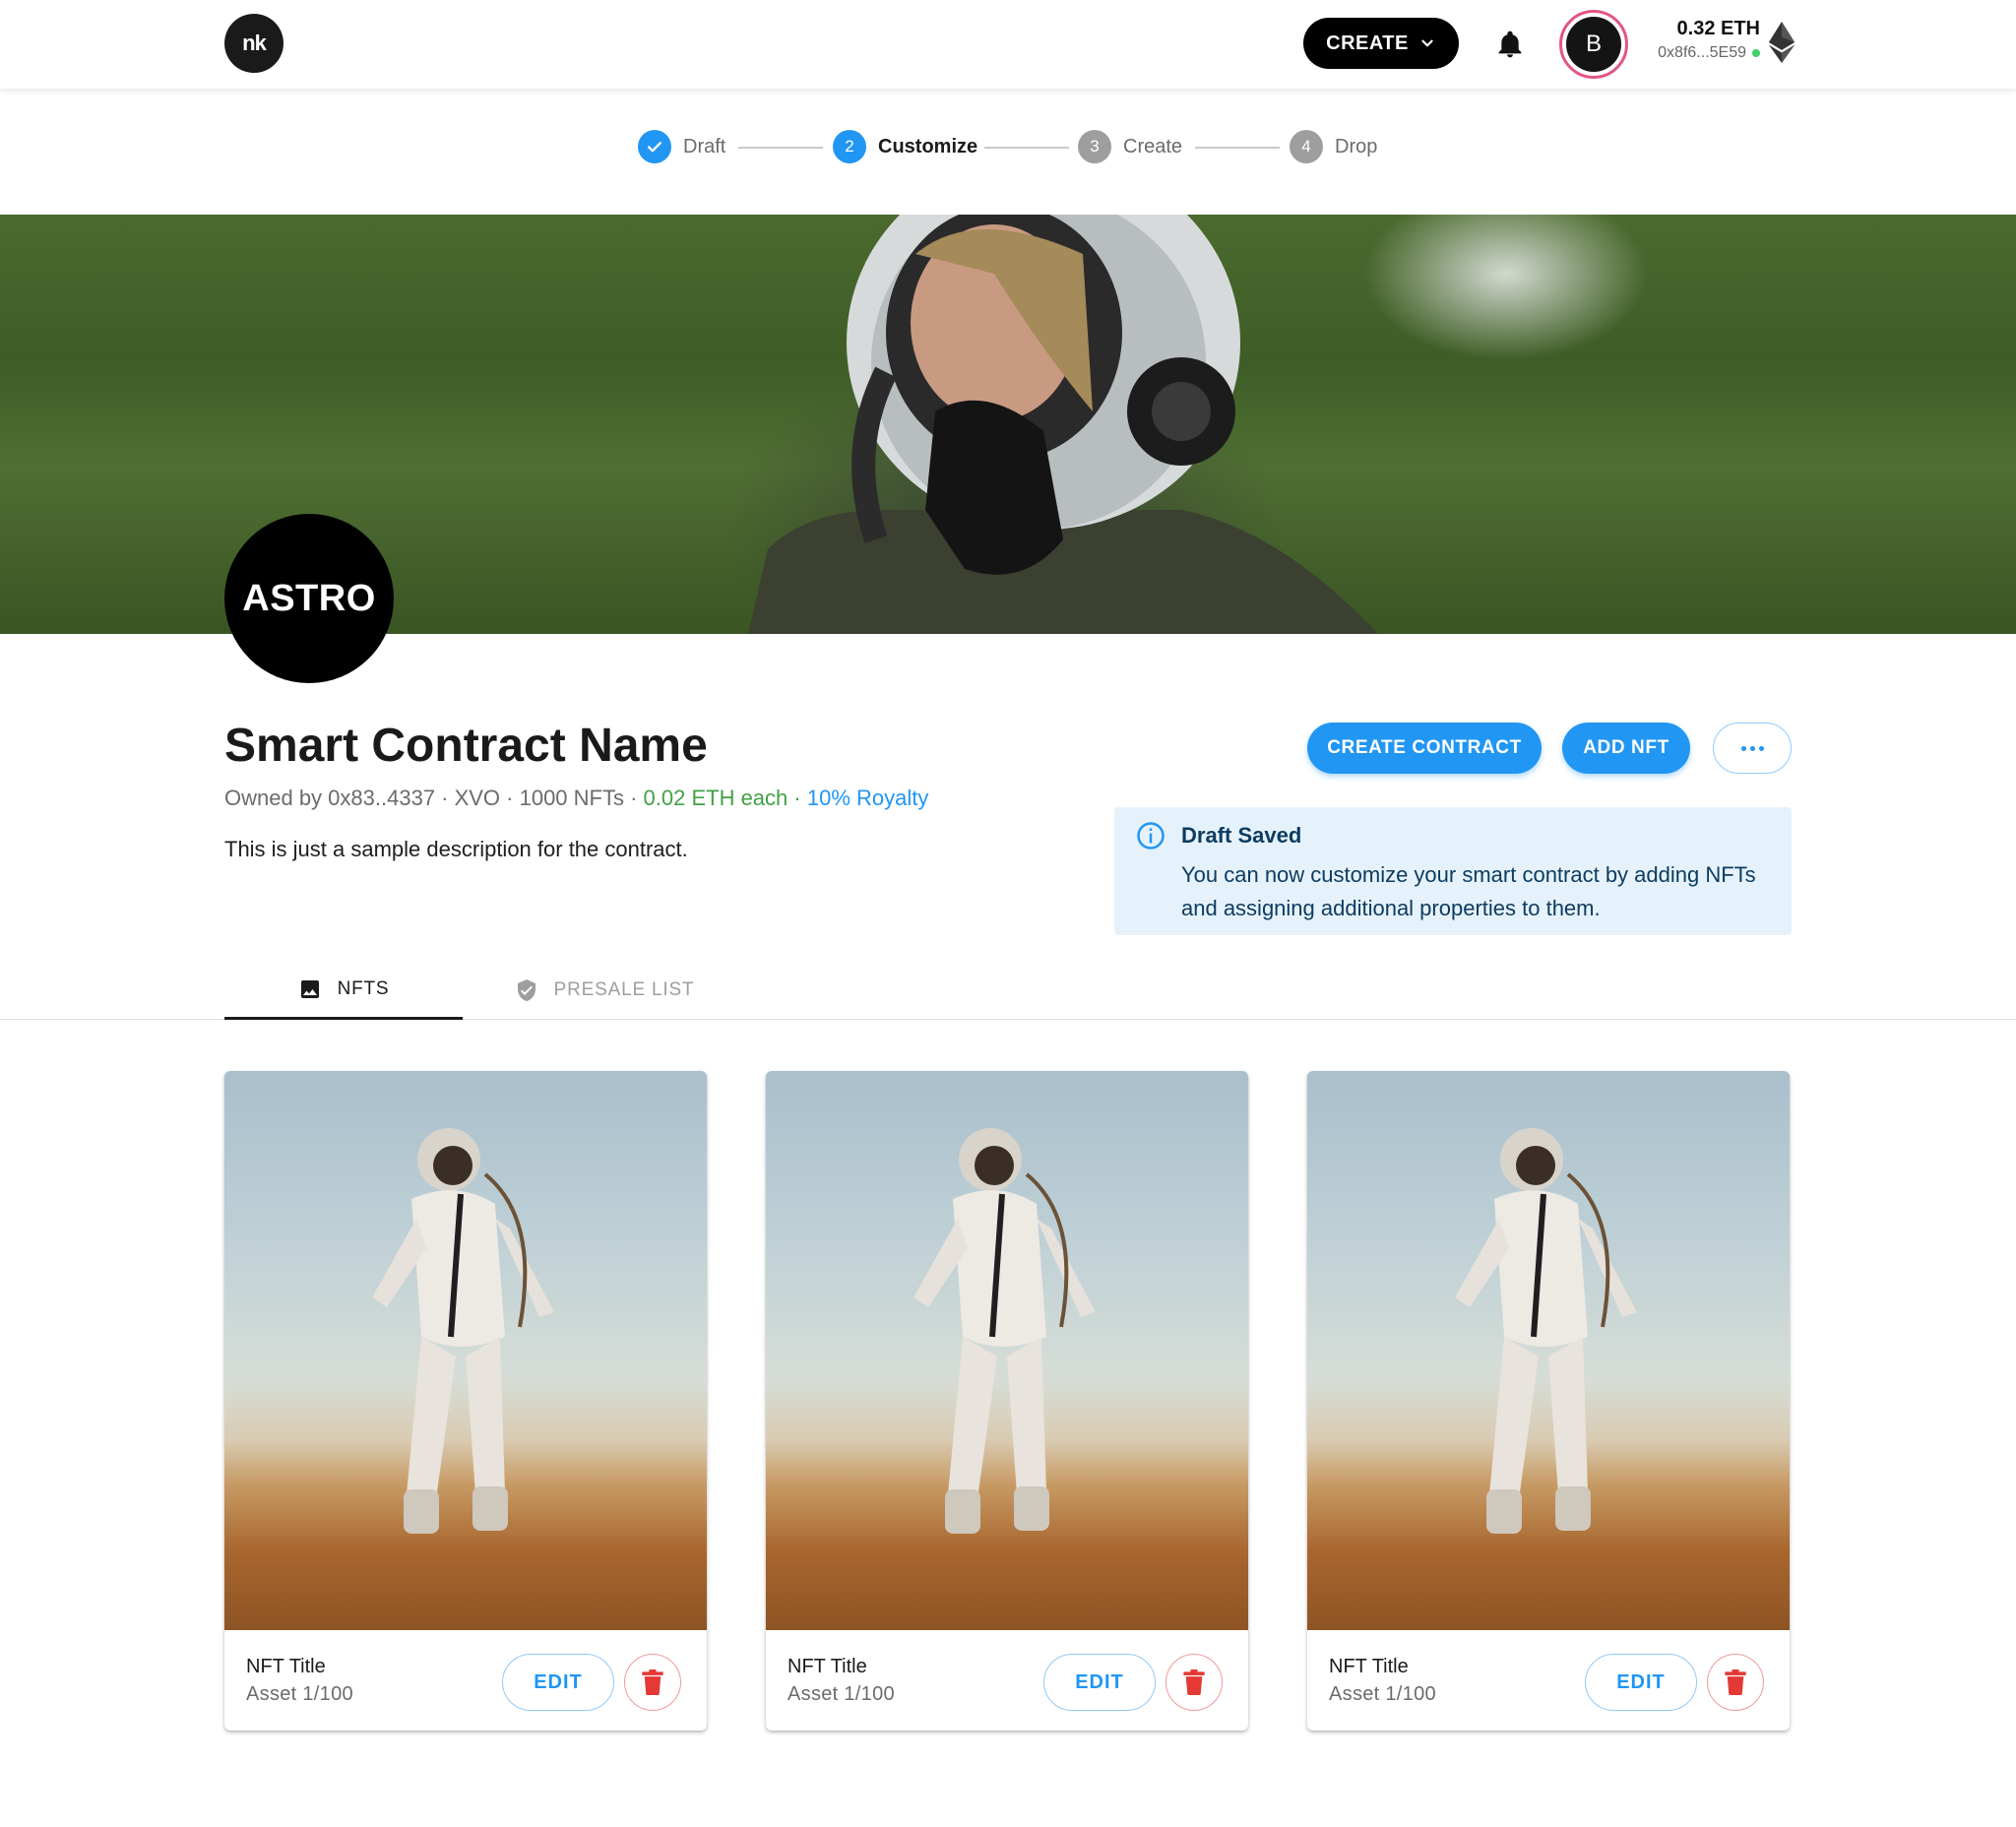 The image size is (2016, 1827). I want to click on wallet-address-row: 0x8f6...5E59, so click(1701, 53).